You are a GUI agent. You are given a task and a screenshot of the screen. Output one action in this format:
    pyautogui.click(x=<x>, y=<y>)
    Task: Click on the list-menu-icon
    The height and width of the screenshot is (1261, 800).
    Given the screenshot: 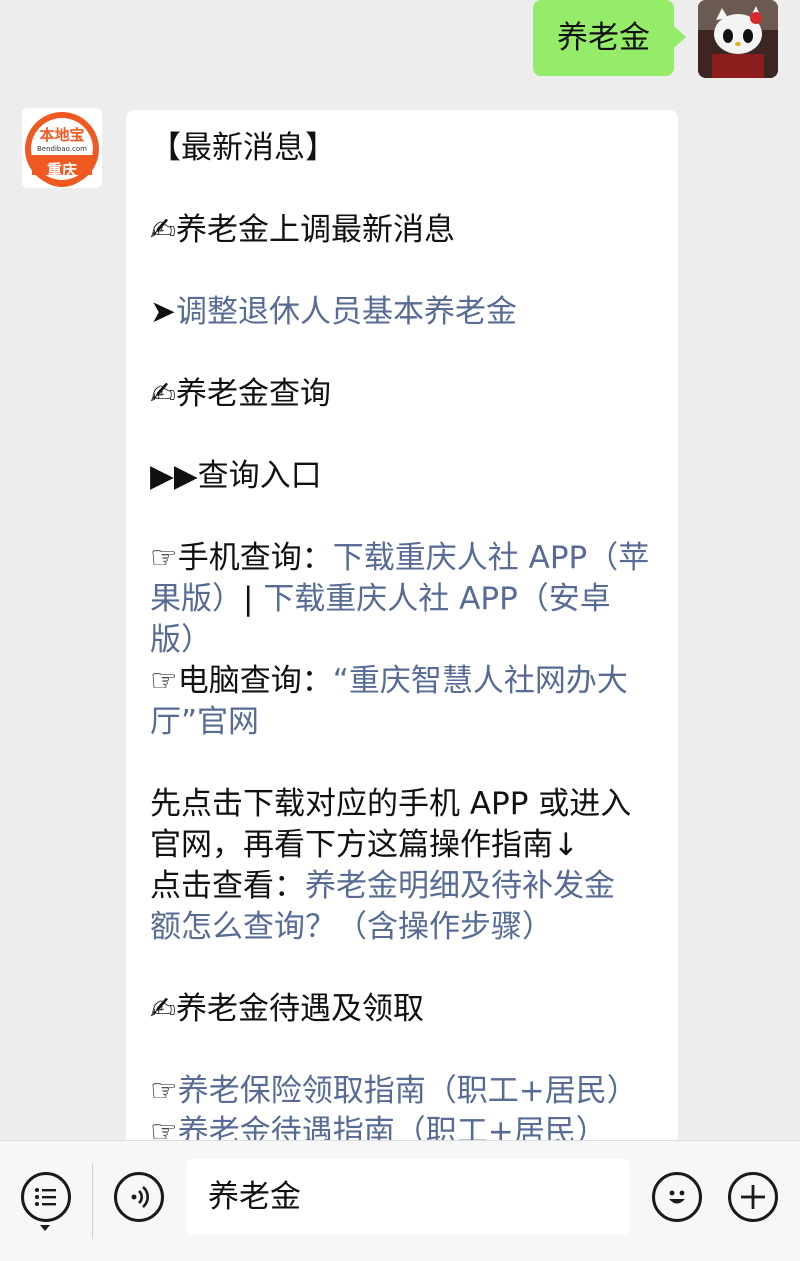 What is the action you would take?
    pyautogui.click(x=46, y=1197)
    